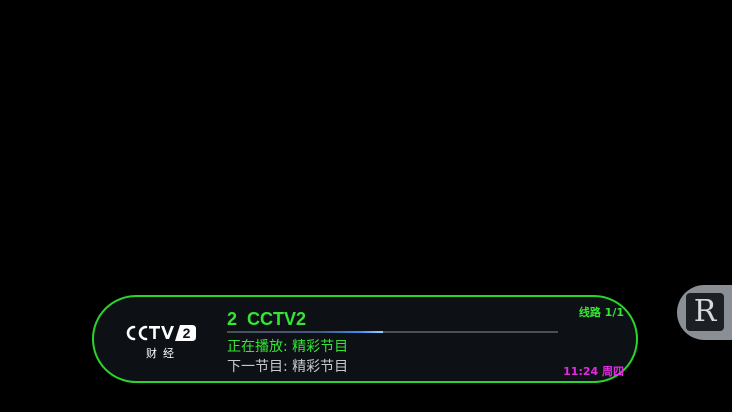 This screenshot has height=412, width=732. I want to click on cctv2-logo-icon: 2, so click(161, 333).